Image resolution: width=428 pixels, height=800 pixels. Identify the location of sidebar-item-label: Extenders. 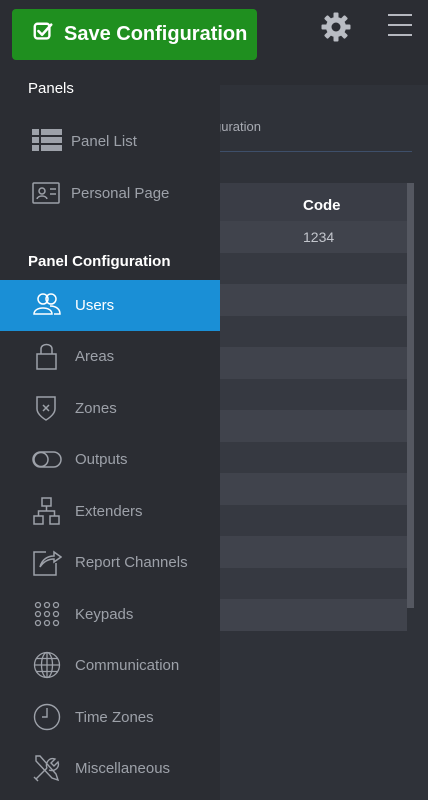
(109, 511).